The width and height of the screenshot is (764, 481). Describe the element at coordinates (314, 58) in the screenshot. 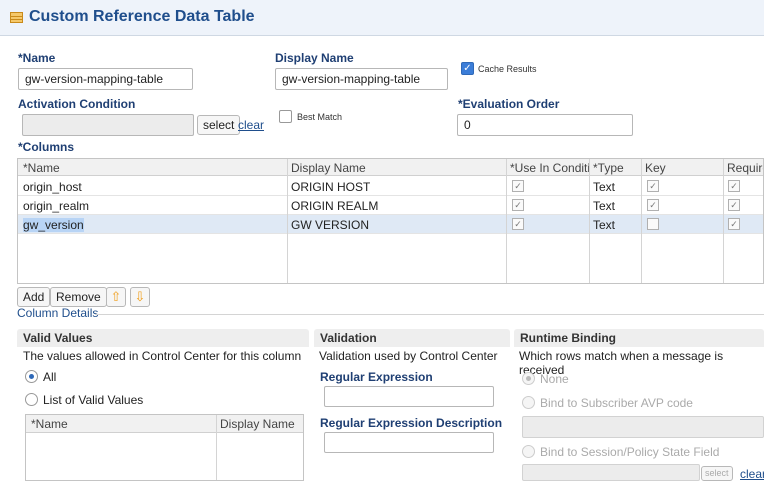

I see `display-name-label: Display Name` at that location.